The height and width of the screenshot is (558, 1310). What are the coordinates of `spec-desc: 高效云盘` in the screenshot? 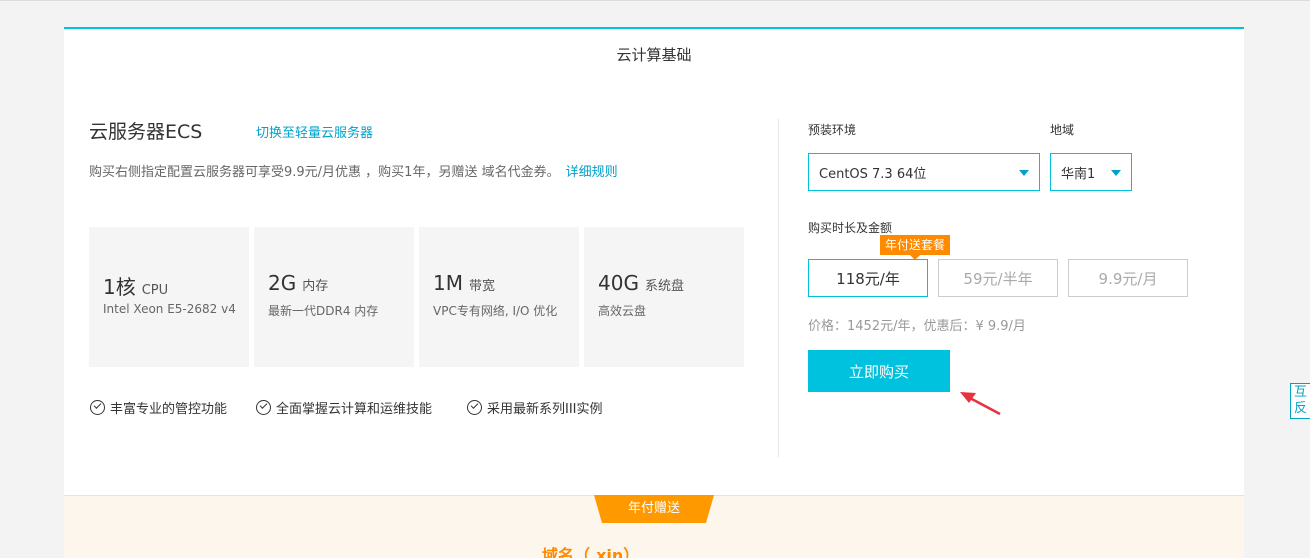 It's located at (622, 311).